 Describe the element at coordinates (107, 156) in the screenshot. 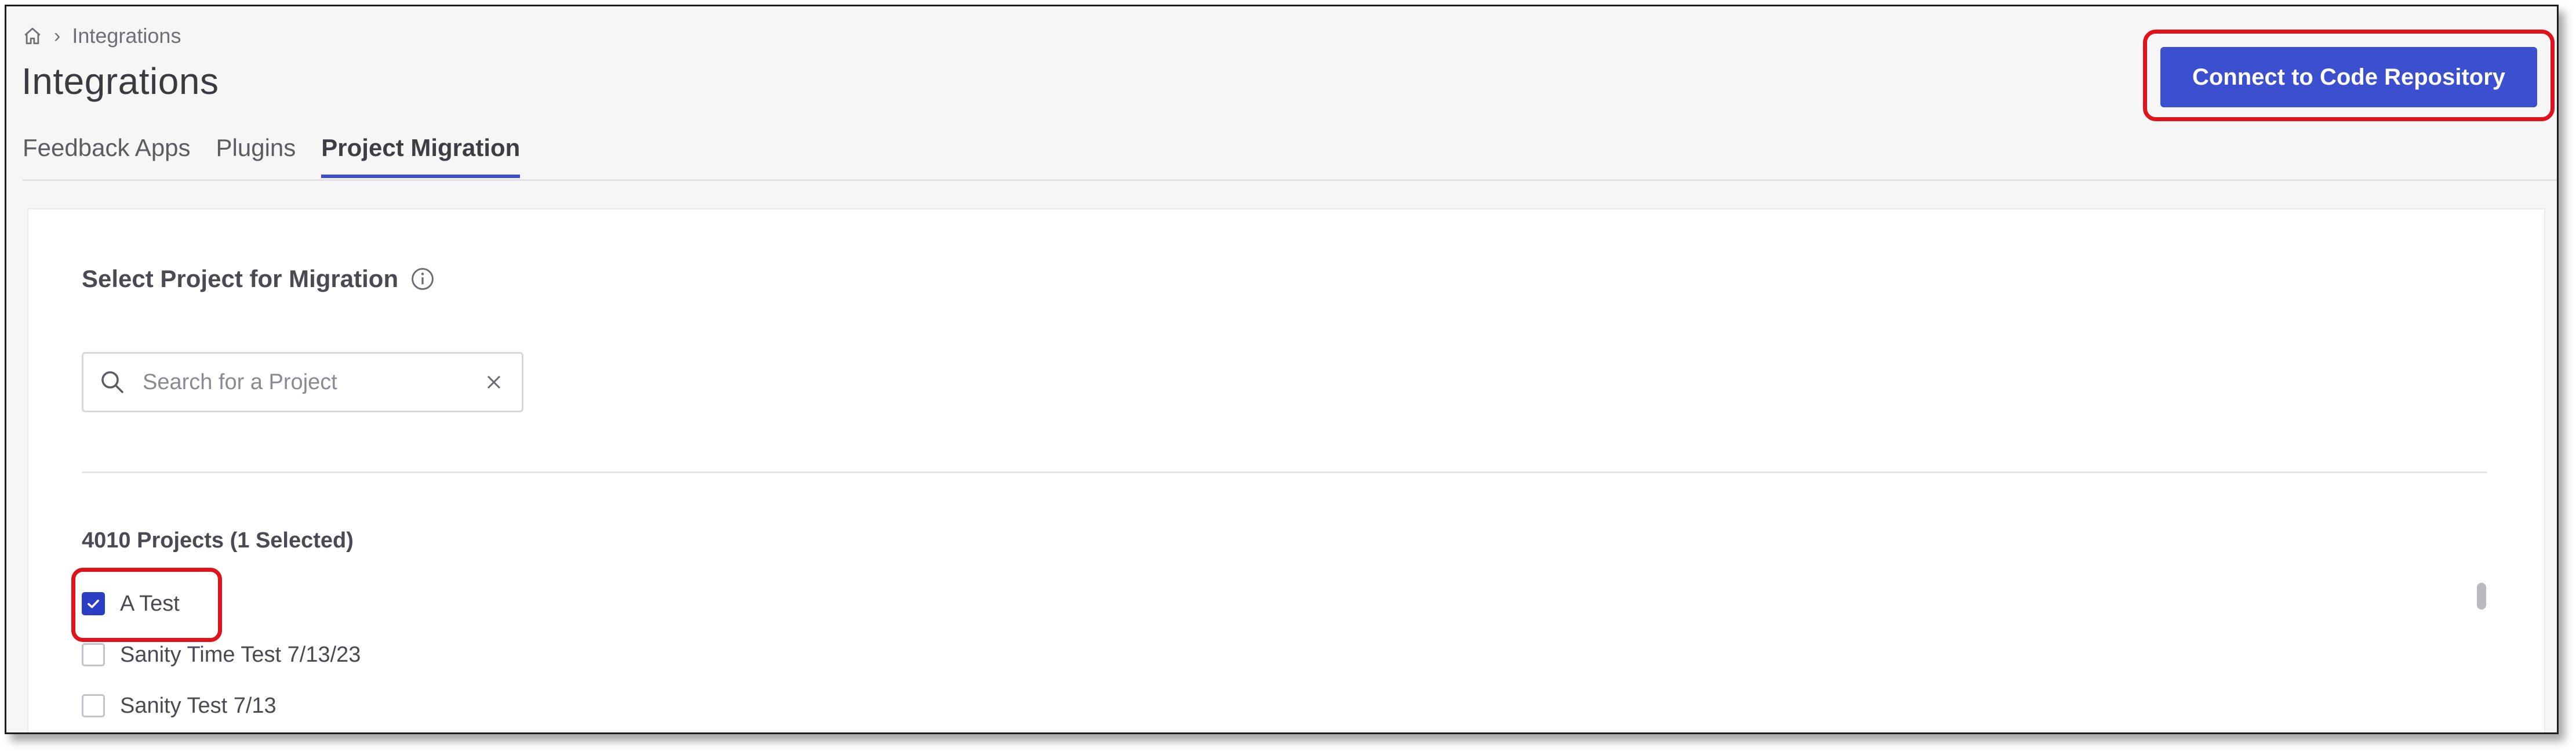

I see `tab-feedback-apps: Feedback Apps` at that location.